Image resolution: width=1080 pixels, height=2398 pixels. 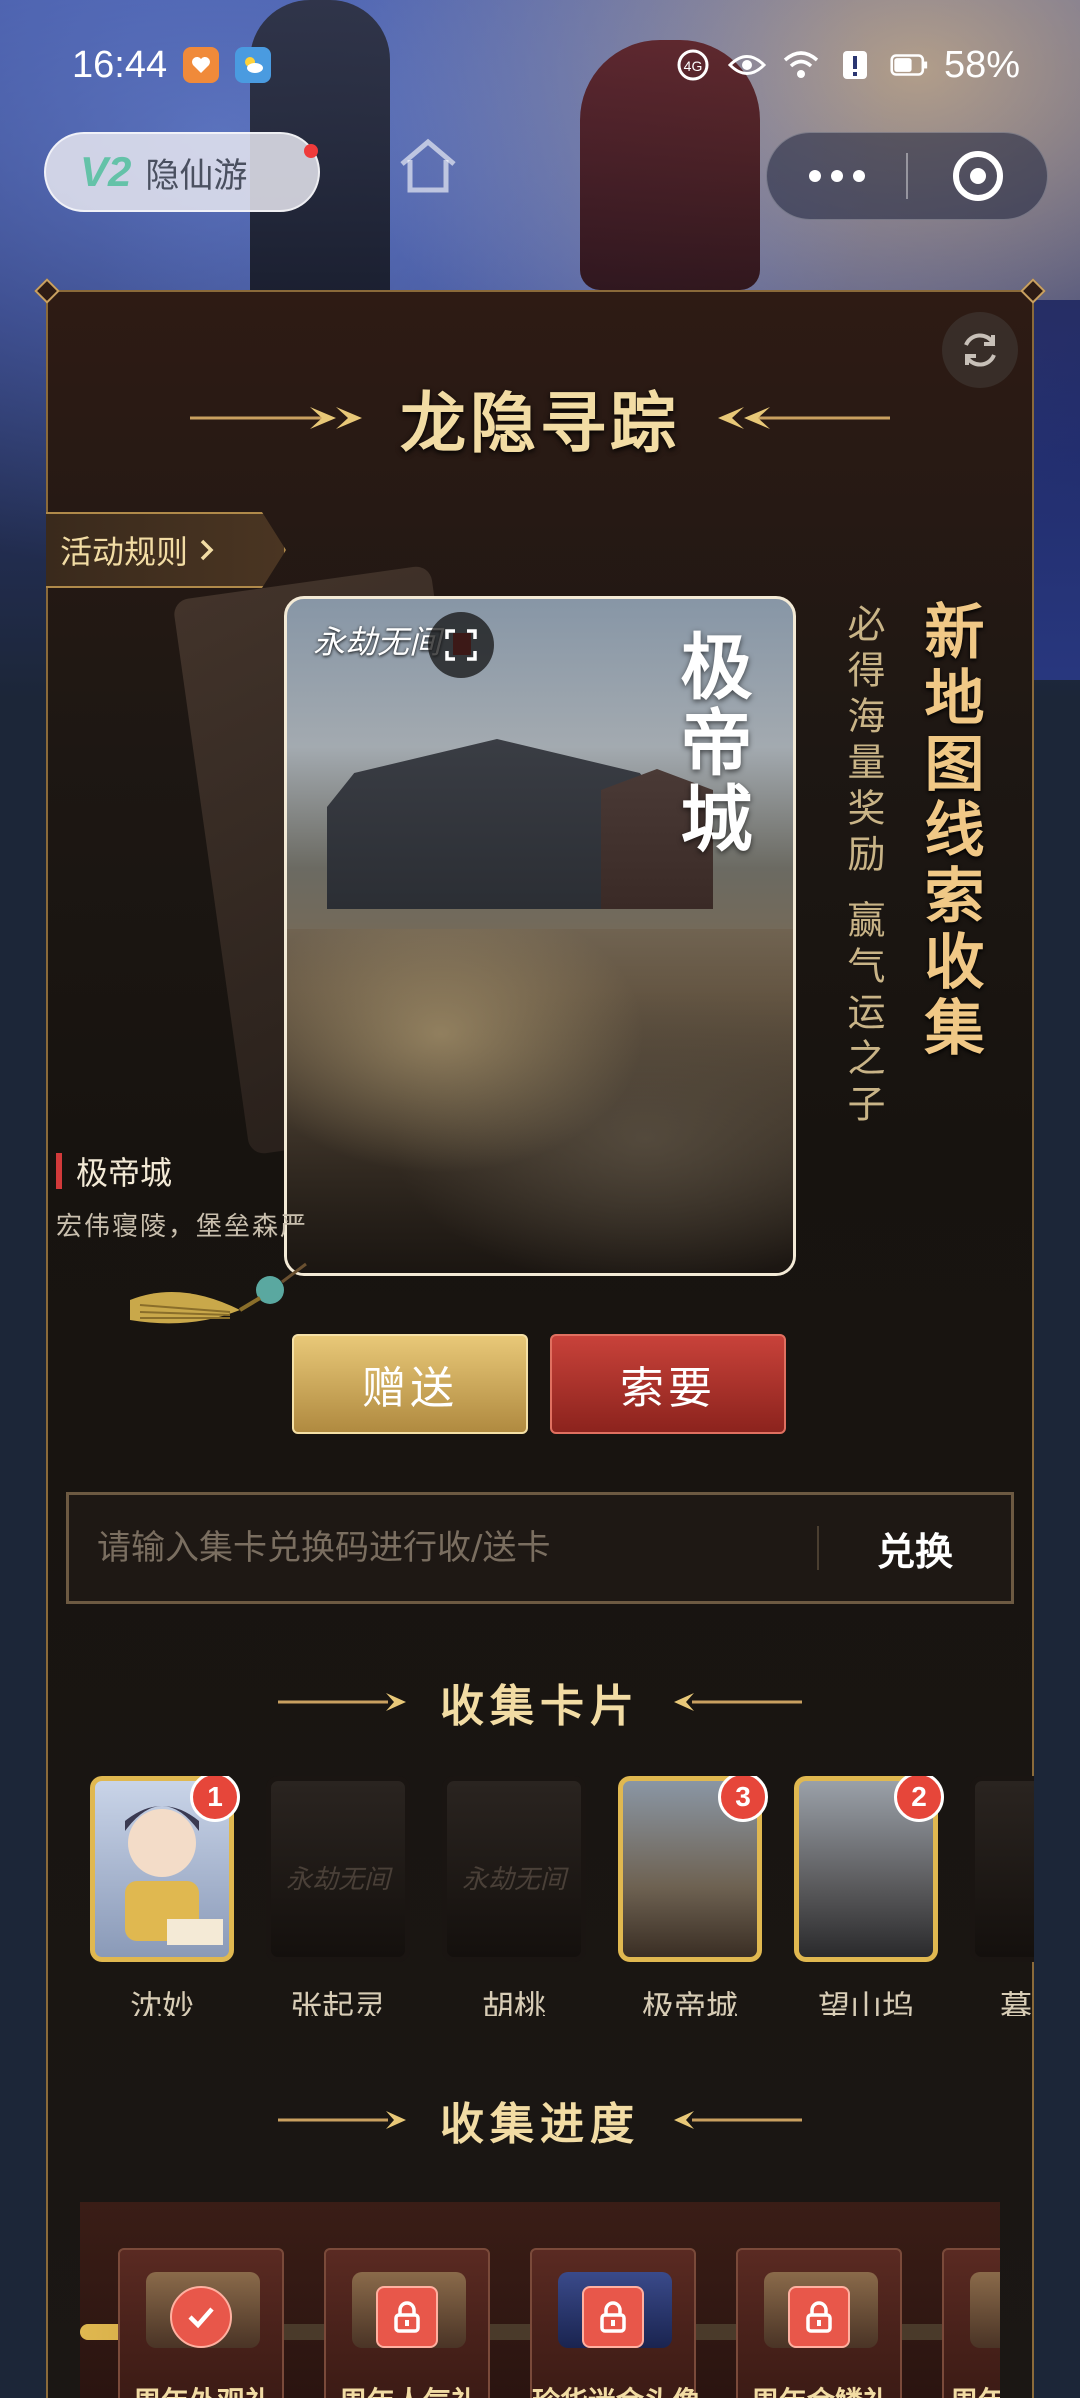 I want to click on reward-tier: 珍华迷金头像, so click(x=614, y=2323).